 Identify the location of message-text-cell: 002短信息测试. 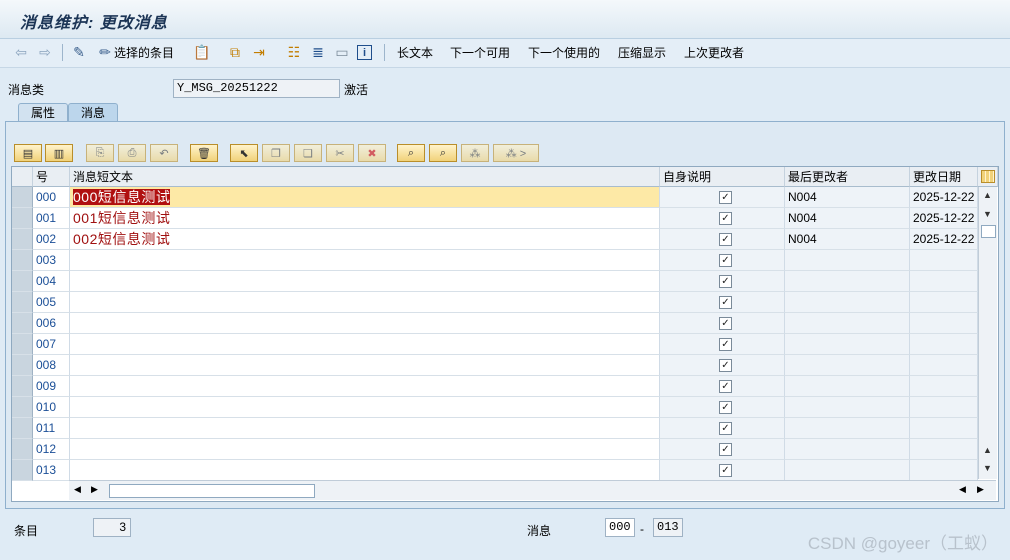
(365, 239).